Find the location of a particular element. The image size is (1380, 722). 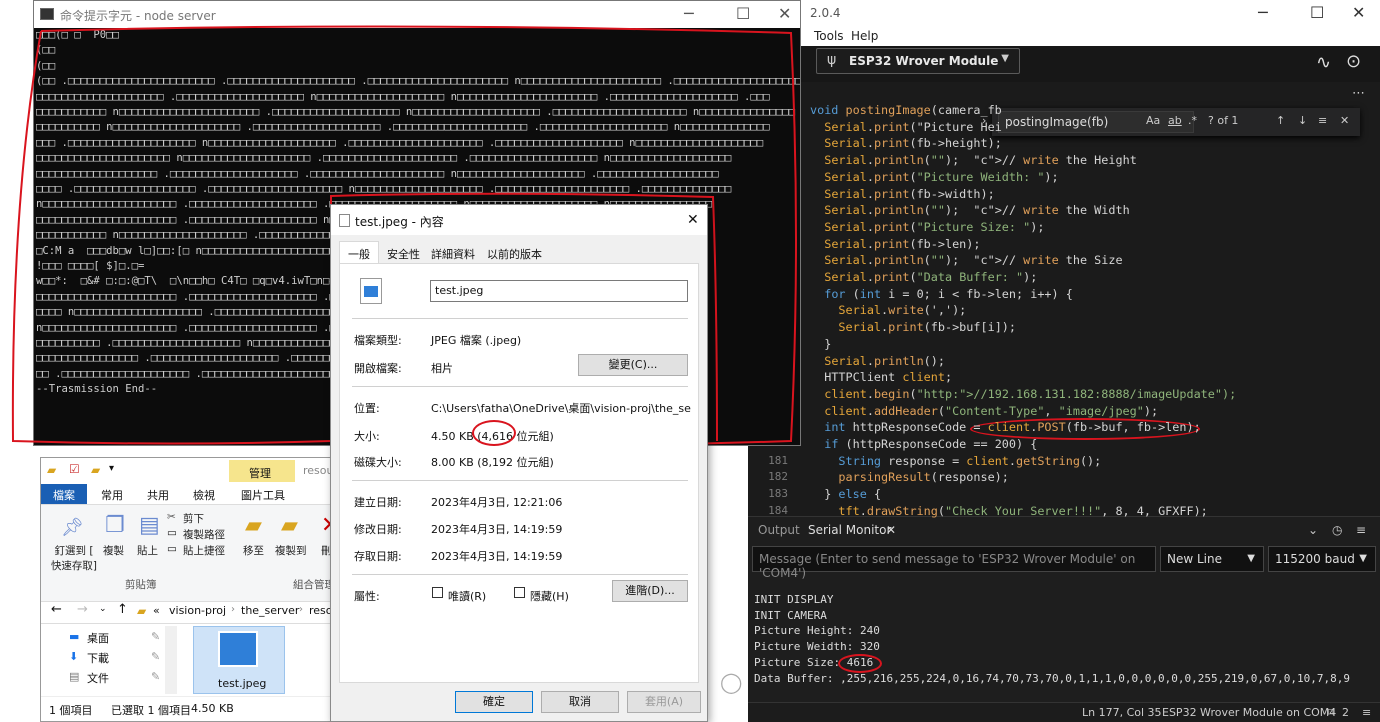

ok-button: 確定 is located at coordinates (494, 702).